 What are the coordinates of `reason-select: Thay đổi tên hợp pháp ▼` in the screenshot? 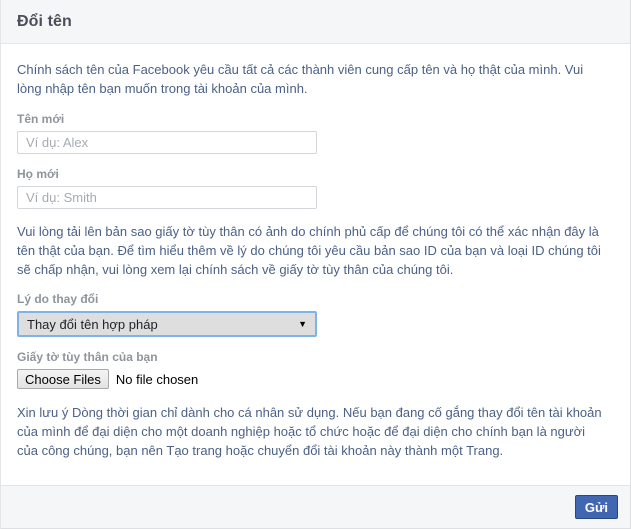 It's located at (167, 324).